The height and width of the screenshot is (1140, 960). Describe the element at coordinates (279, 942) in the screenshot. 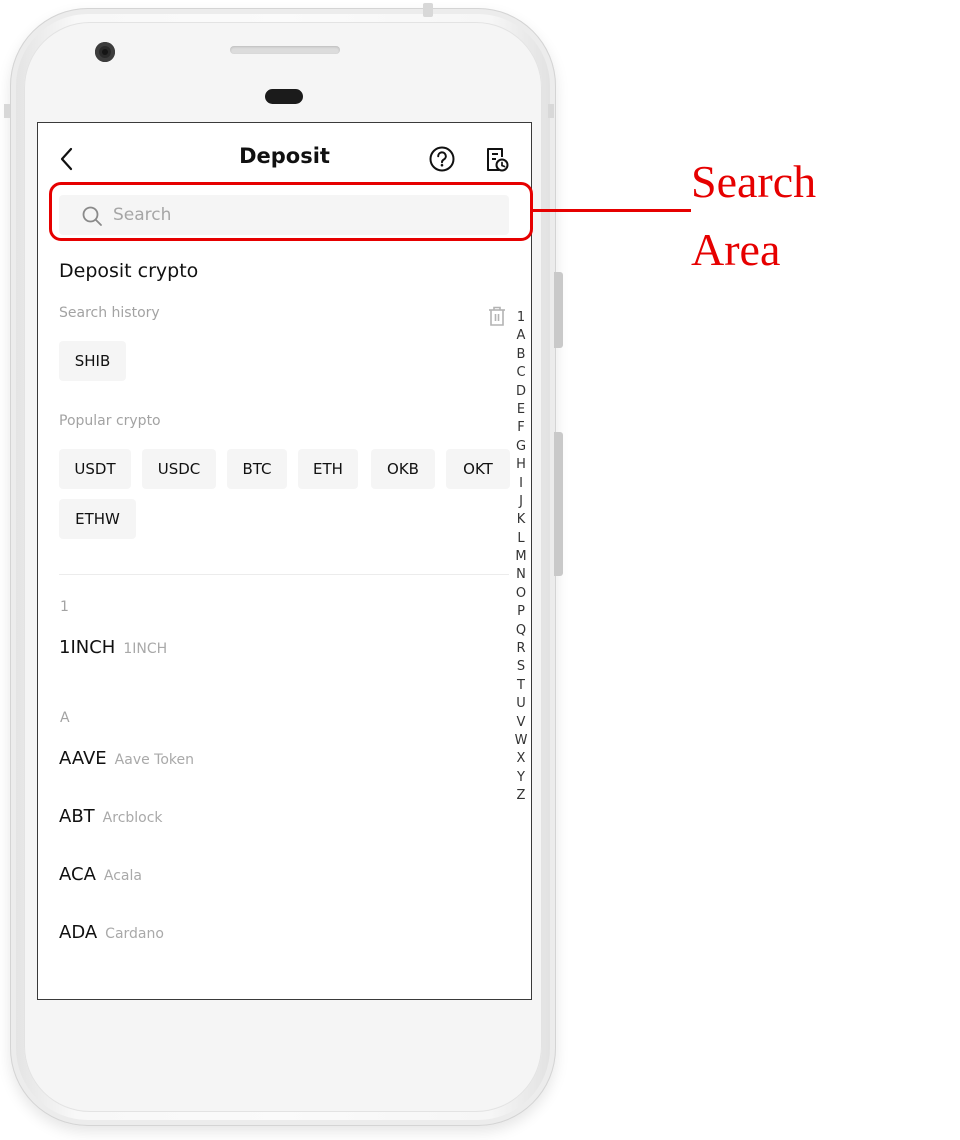

I see `coin-row: ADA Cardano` at that location.